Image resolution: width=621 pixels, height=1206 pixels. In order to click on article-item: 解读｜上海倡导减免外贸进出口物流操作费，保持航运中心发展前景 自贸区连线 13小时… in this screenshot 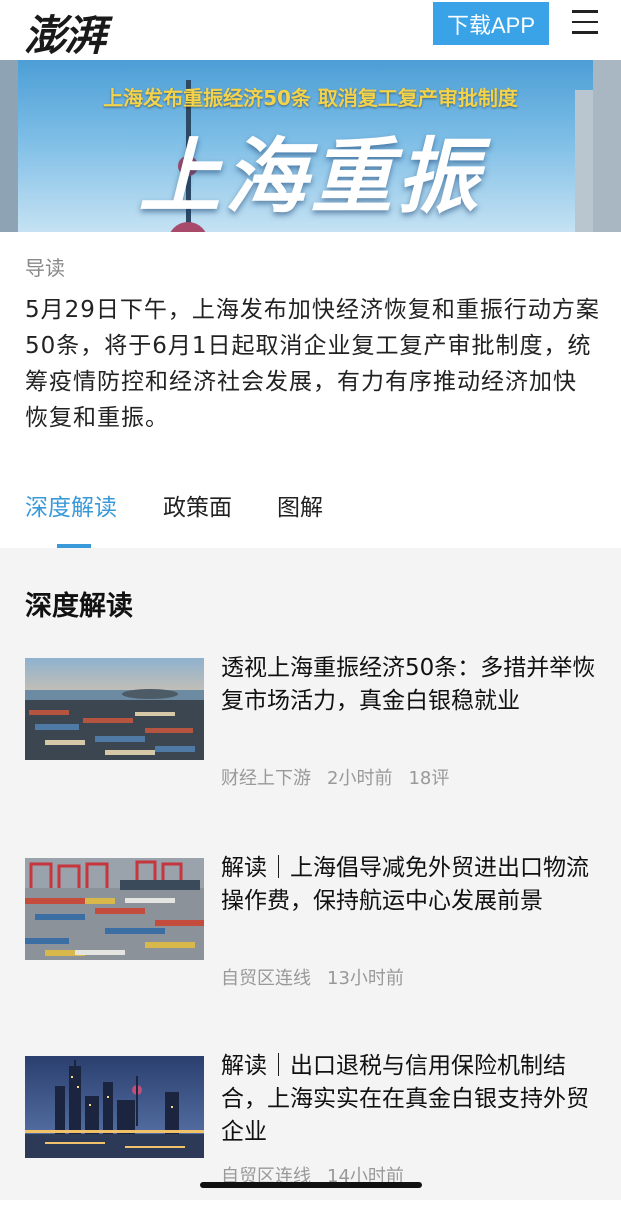, I will do `click(310, 931)`.